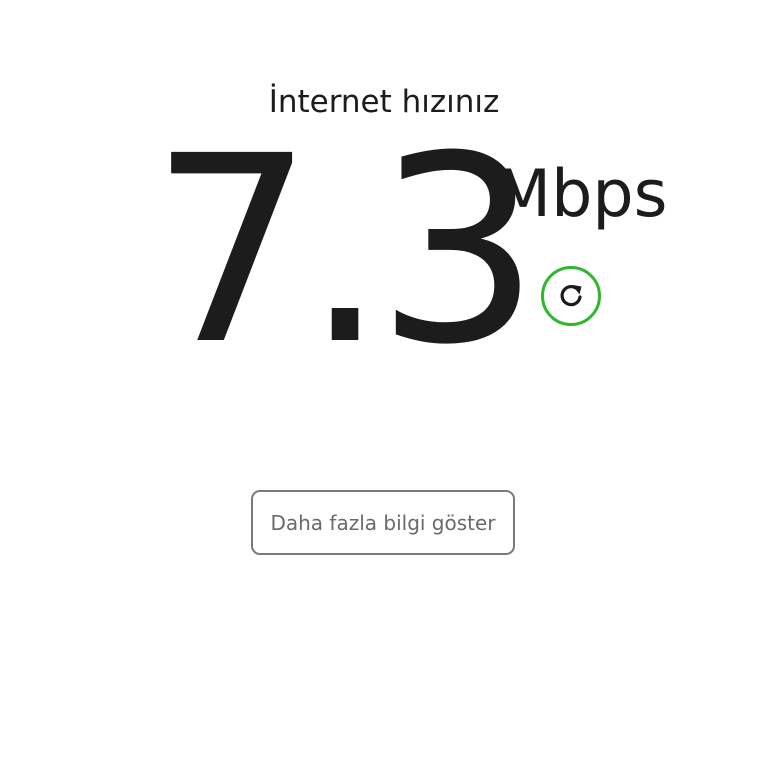 This screenshot has width=768, height=768. I want to click on refresh-icon, so click(571, 296).